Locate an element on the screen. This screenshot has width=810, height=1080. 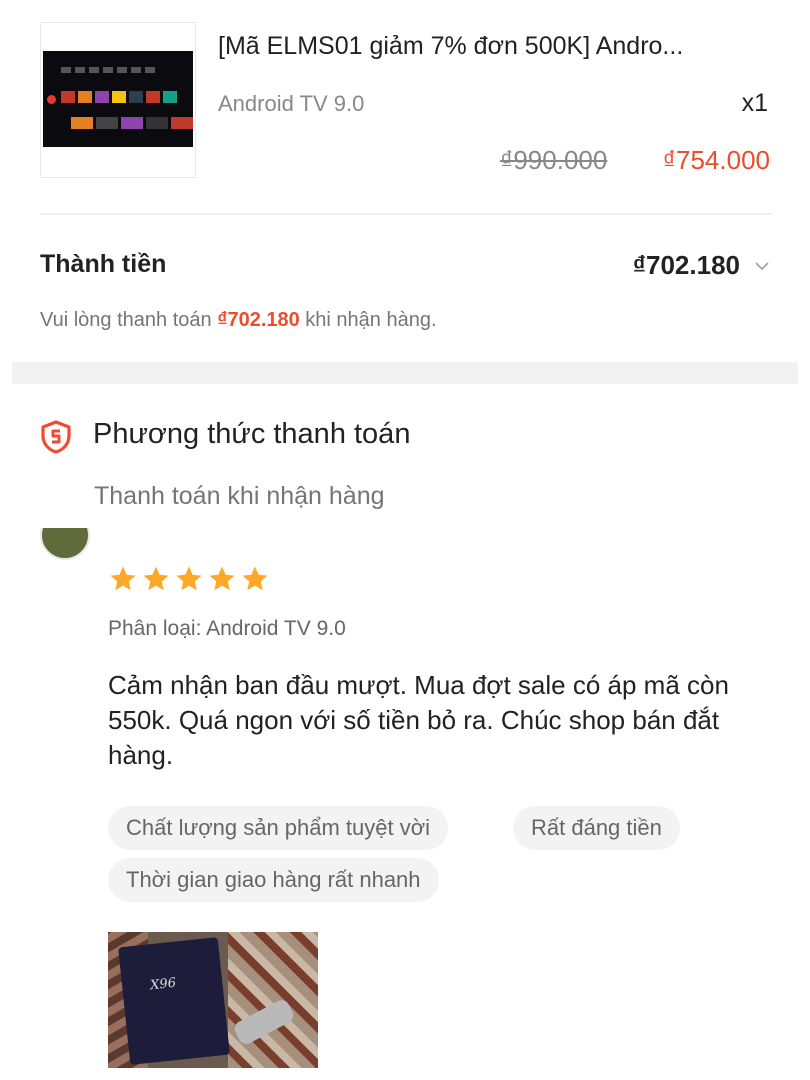
payment-note-prefix: Vui lòng thanh toán is located at coordinates (129, 320).